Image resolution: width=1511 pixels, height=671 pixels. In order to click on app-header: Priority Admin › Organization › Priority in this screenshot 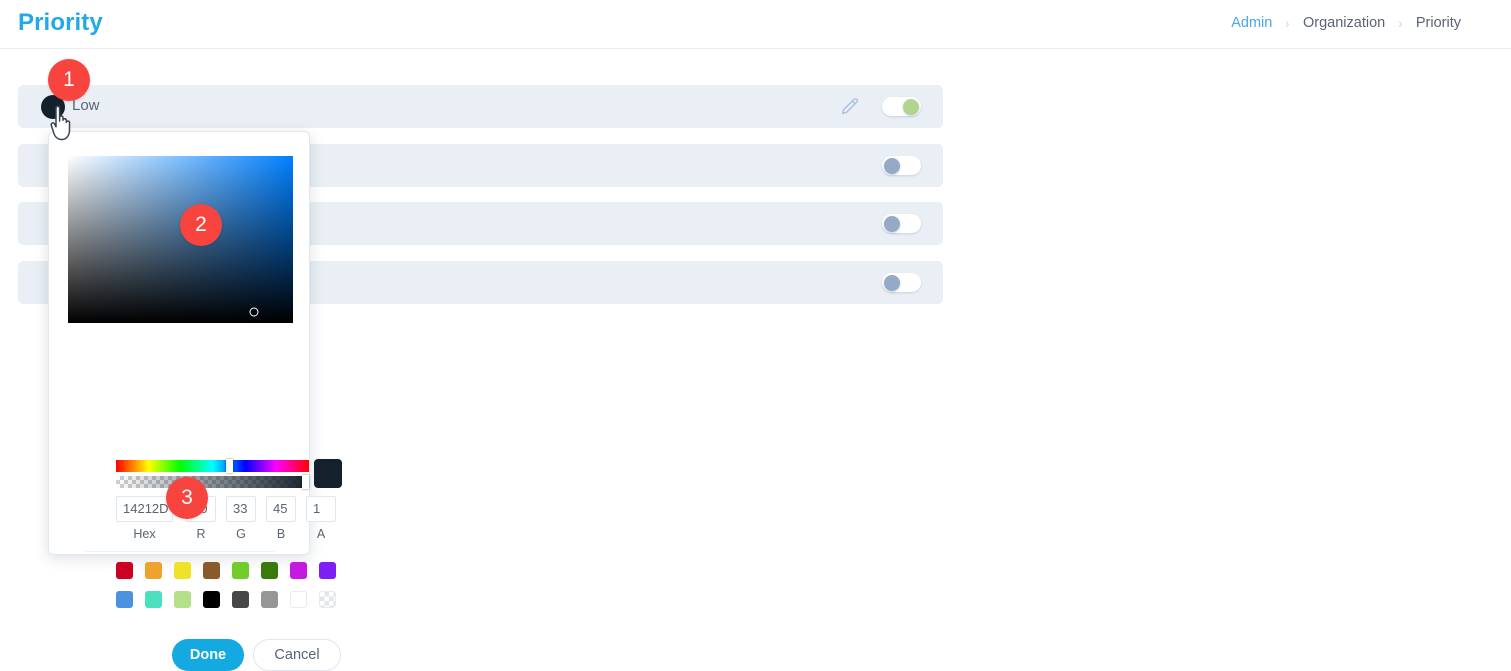, I will do `click(755, 24)`.